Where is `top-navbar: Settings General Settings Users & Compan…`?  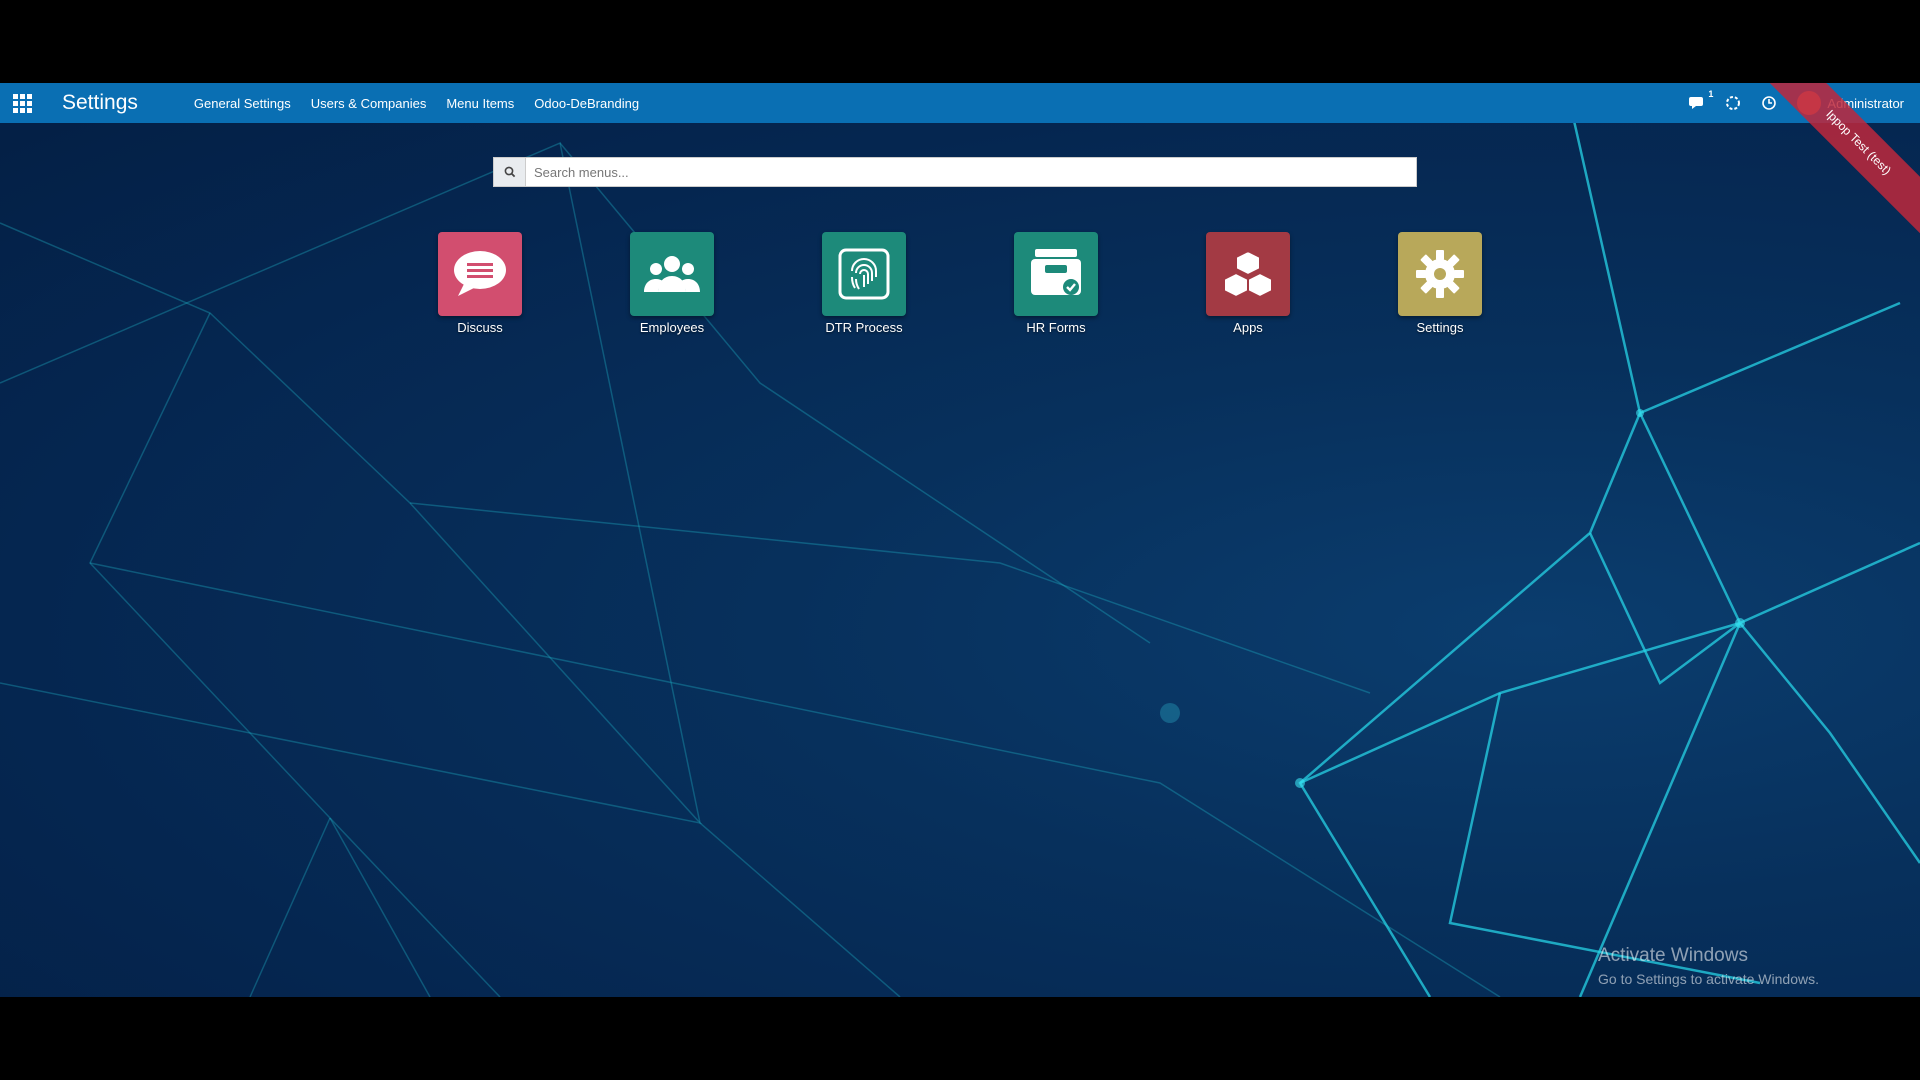
top-navbar: Settings General Settings Users & Compan… is located at coordinates (960, 103).